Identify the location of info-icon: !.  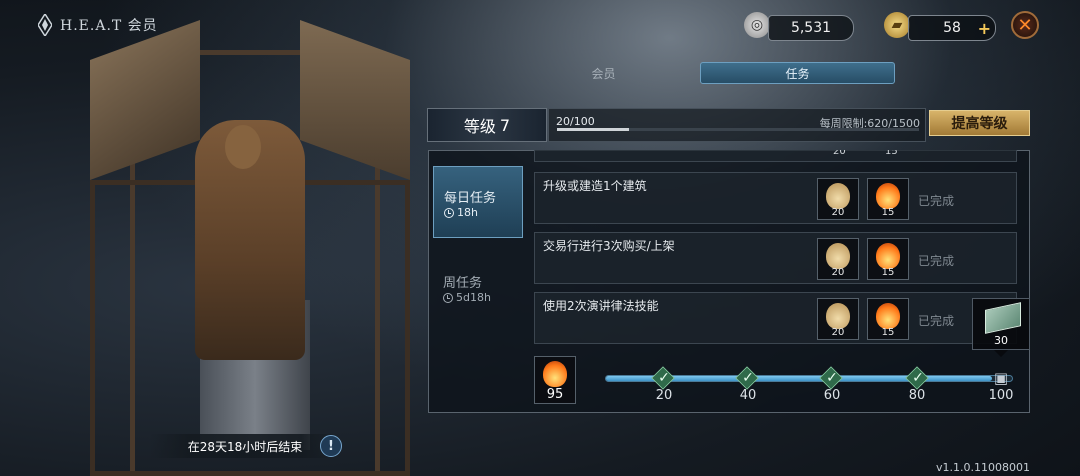
(331, 446).